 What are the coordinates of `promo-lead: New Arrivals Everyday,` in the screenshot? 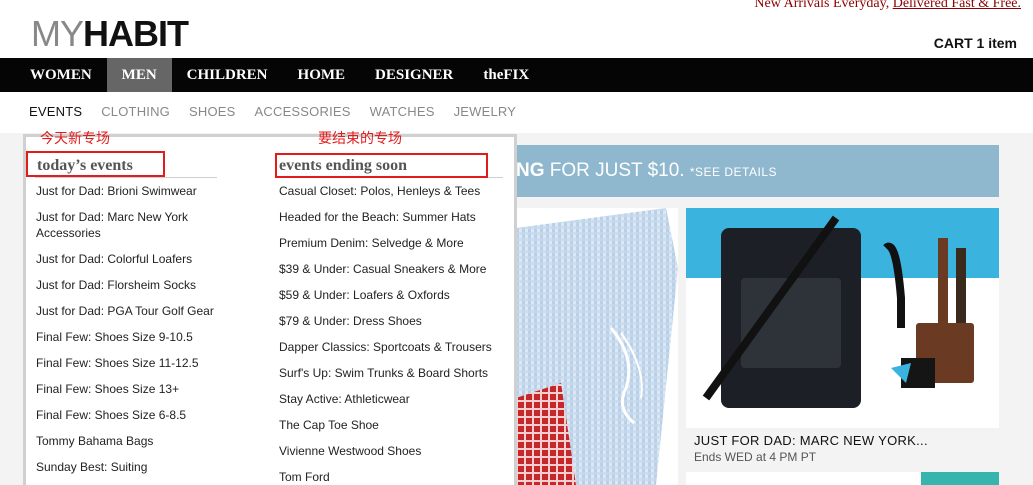 It's located at (822, 5).